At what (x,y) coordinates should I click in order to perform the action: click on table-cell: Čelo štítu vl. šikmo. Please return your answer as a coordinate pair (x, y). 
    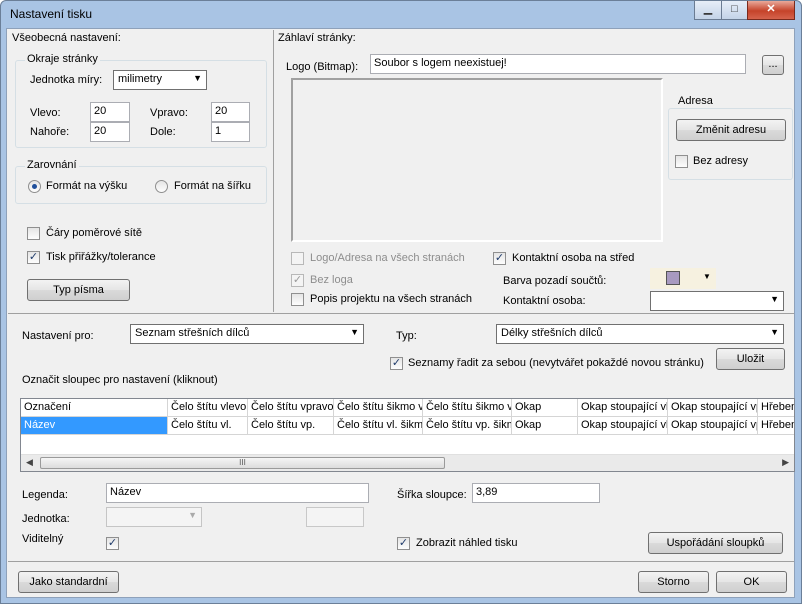
    Looking at the image, I should click on (378, 426).